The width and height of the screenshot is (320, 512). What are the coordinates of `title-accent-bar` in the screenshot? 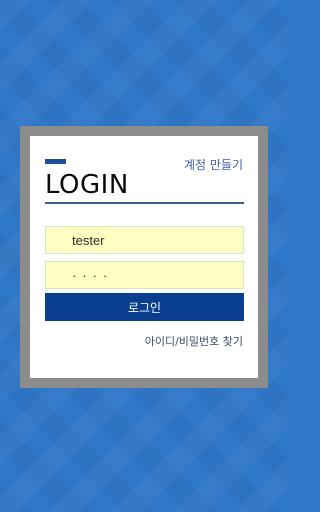 It's located at (55, 161).